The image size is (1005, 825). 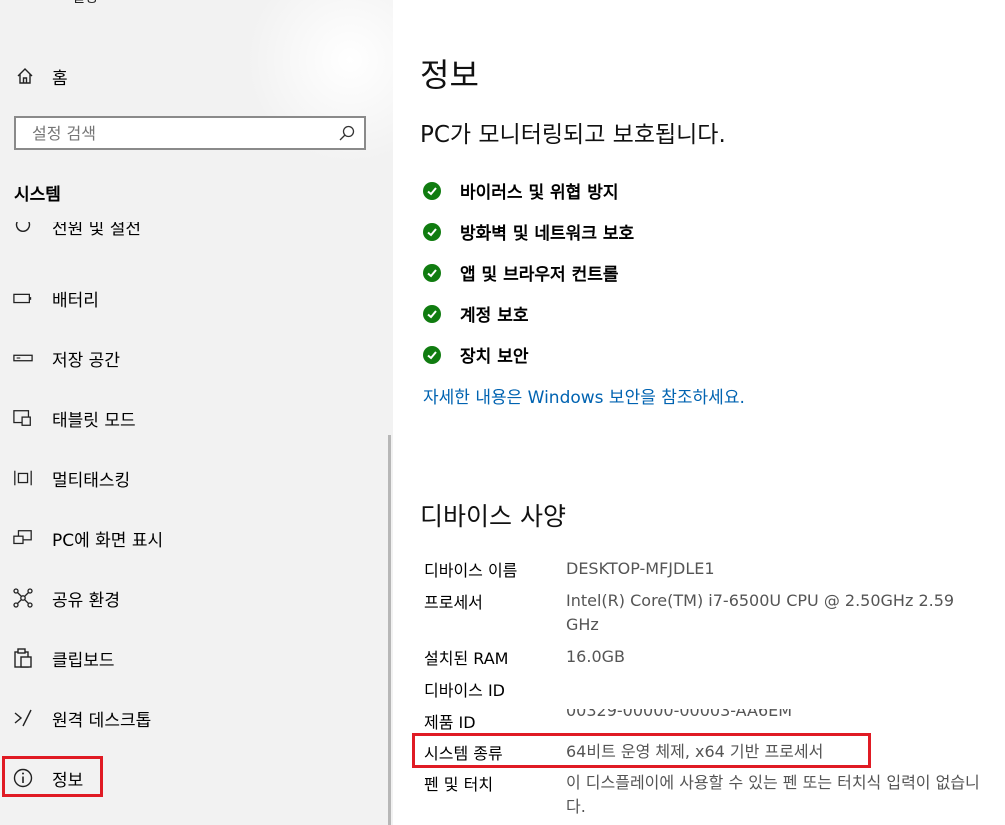 What do you see at coordinates (539, 275) in the screenshot?
I see `protection-label: 앱 및 브라우저 컨트롤` at bounding box center [539, 275].